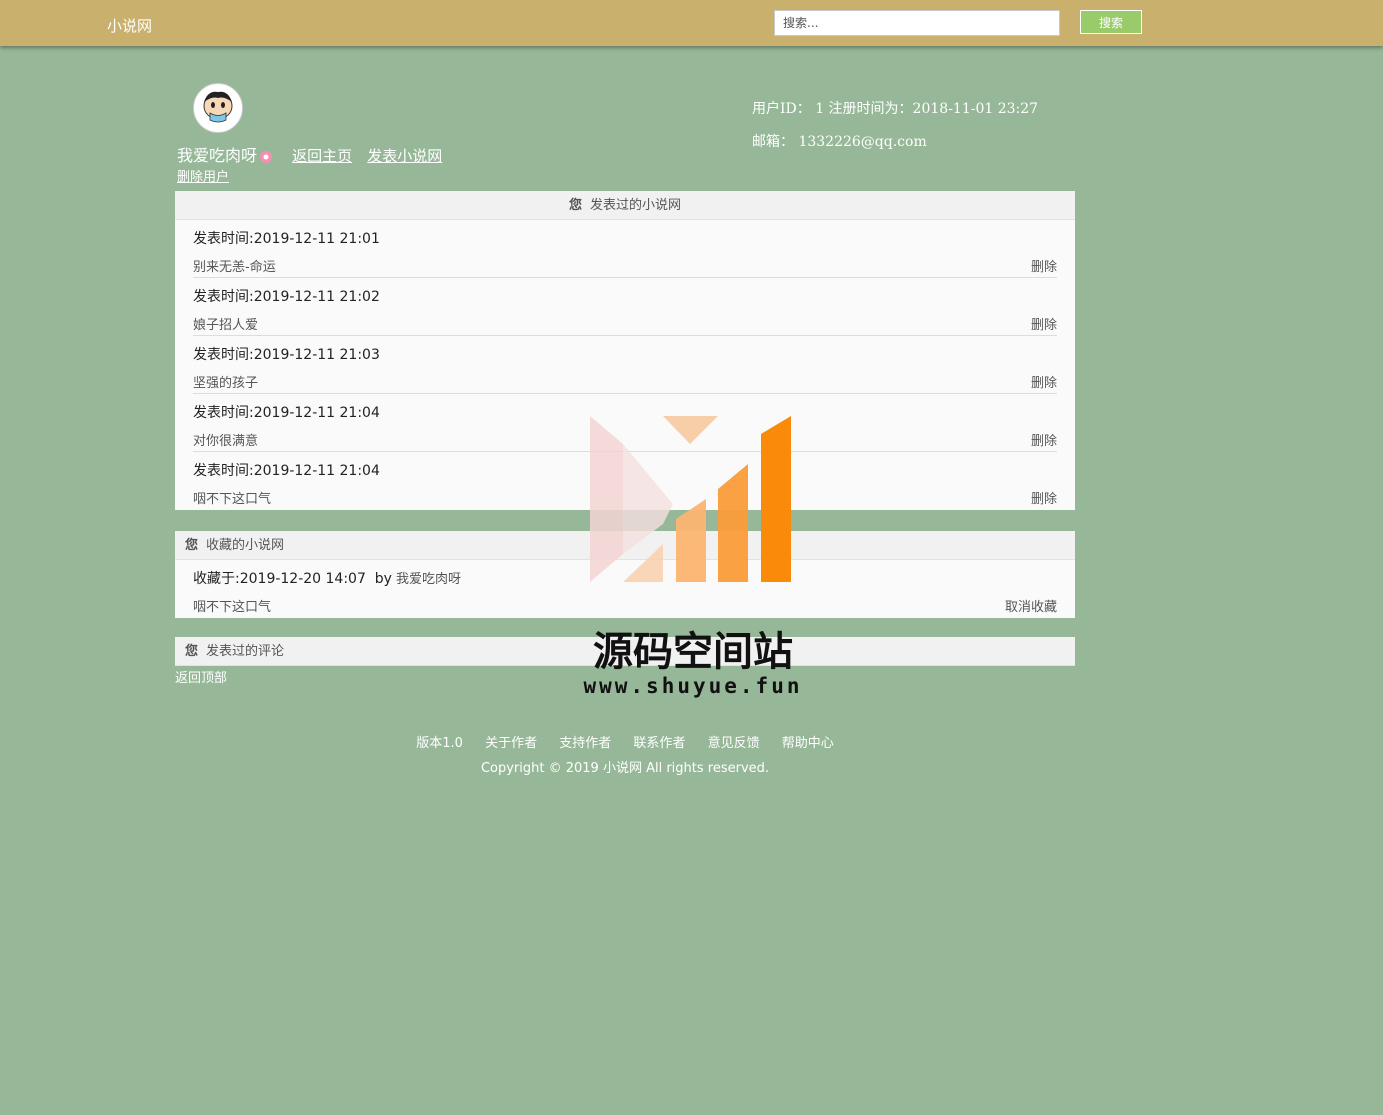  What do you see at coordinates (585, 743) in the screenshot?
I see `footer-link-support: 支持作者` at bounding box center [585, 743].